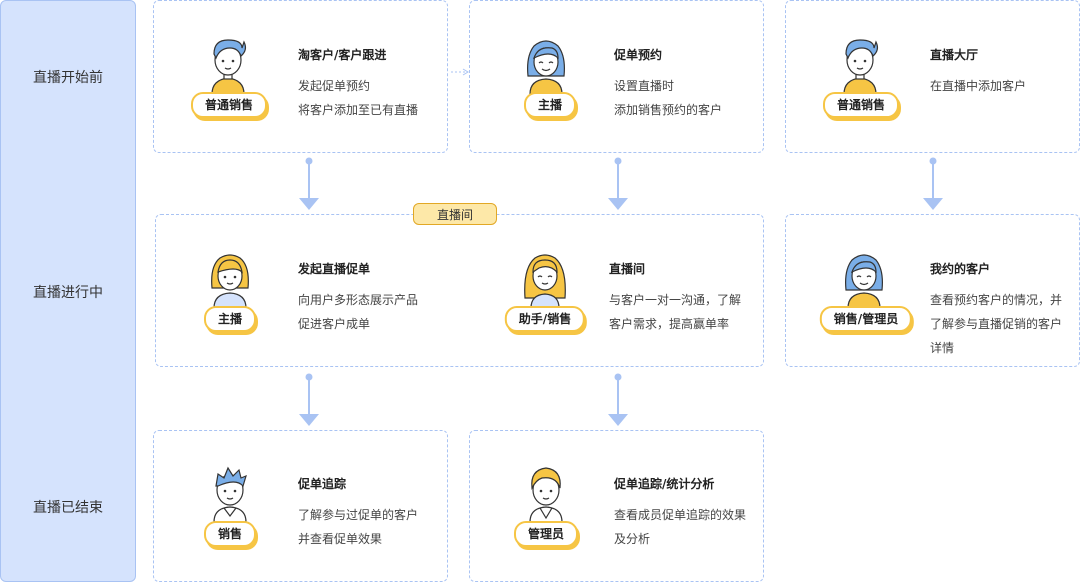 The height and width of the screenshot is (584, 1082). What do you see at coordinates (978, 86) in the screenshot?
I see `card-desc-line: 在直播中添加客户` at bounding box center [978, 86].